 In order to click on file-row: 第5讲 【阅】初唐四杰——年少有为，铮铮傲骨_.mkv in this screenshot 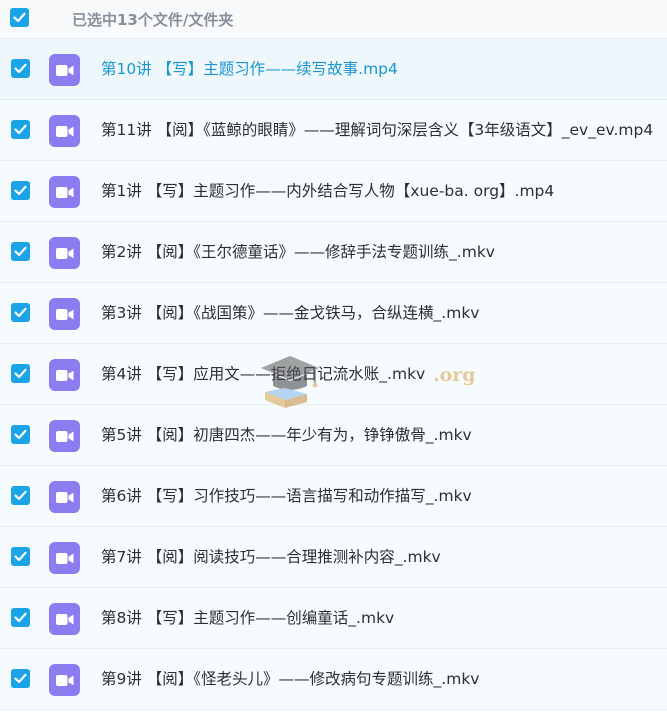, I will do `click(333, 435)`.